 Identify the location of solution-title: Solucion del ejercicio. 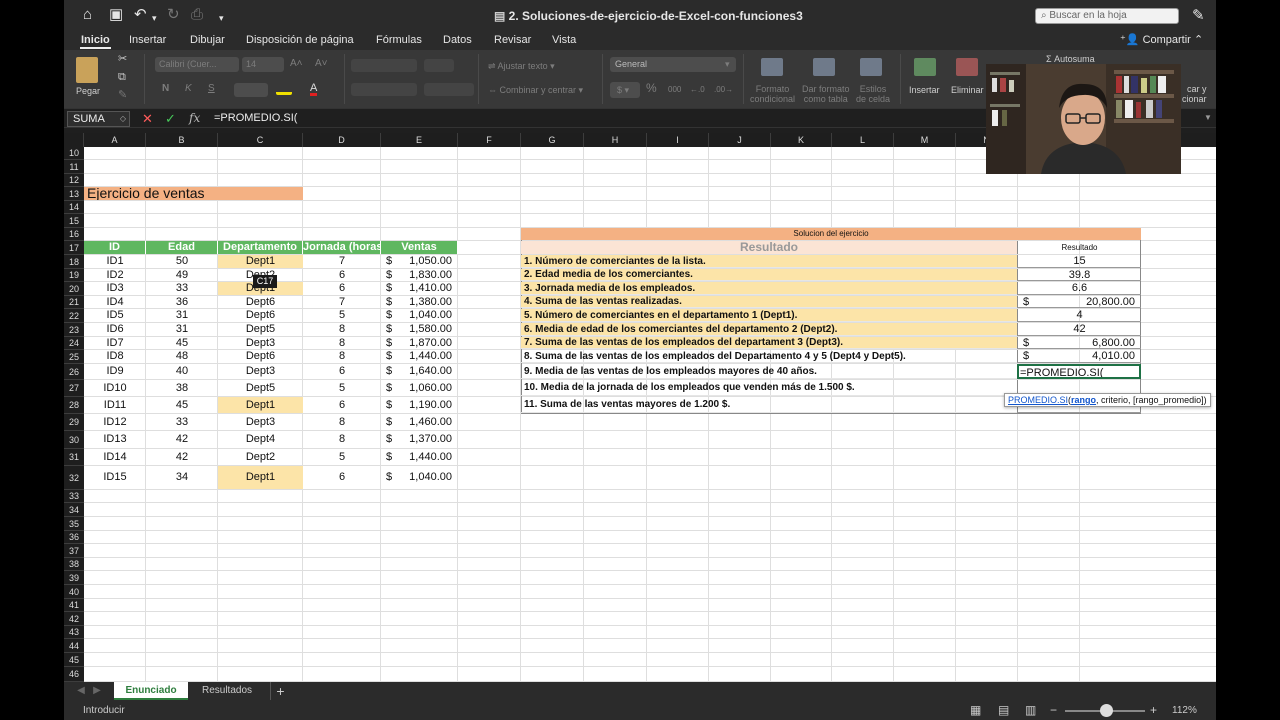
(831, 234).